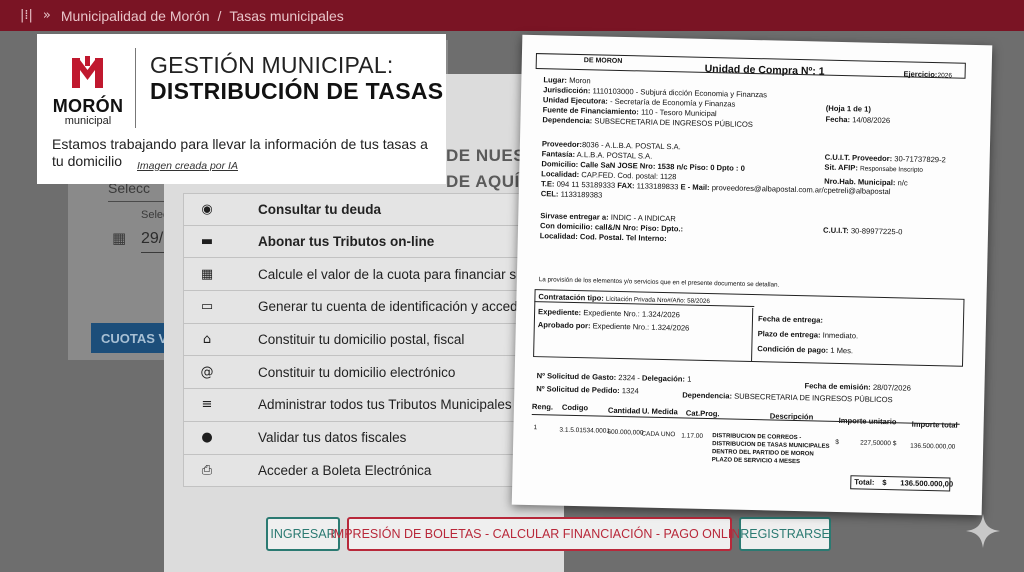  Describe the element at coordinates (614, 155) in the screenshot. I see `doc-fantasia-value: A.L.B.A. POSTAL S.A.` at that location.